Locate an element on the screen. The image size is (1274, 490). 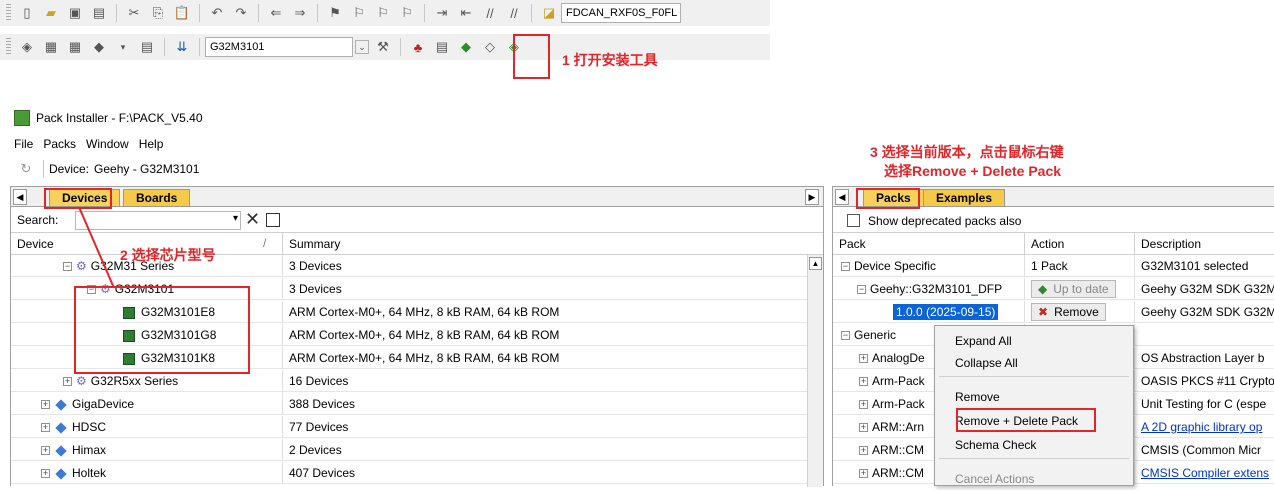
pack-description: A 2D graphic library op is located at coordinates (1204, 427).